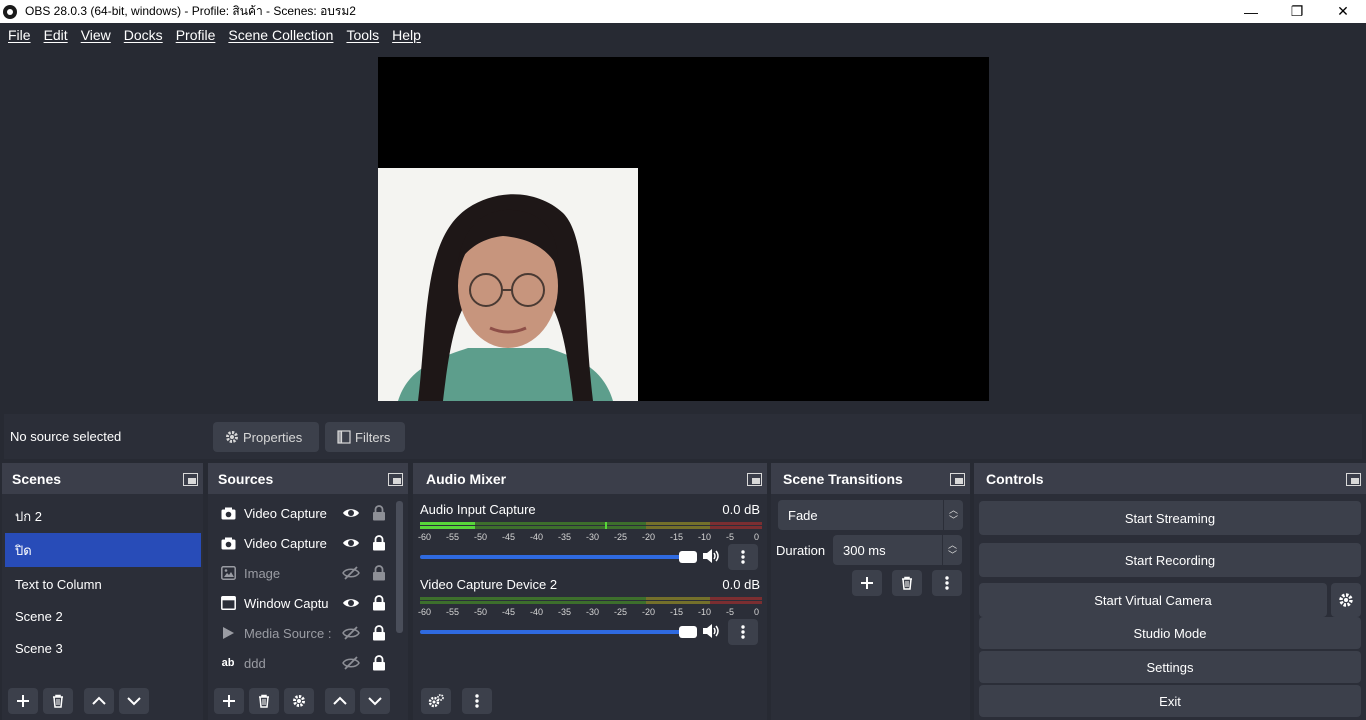 The height and width of the screenshot is (720, 1366). I want to click on scene-item: Scene 3, so click(103, 648).